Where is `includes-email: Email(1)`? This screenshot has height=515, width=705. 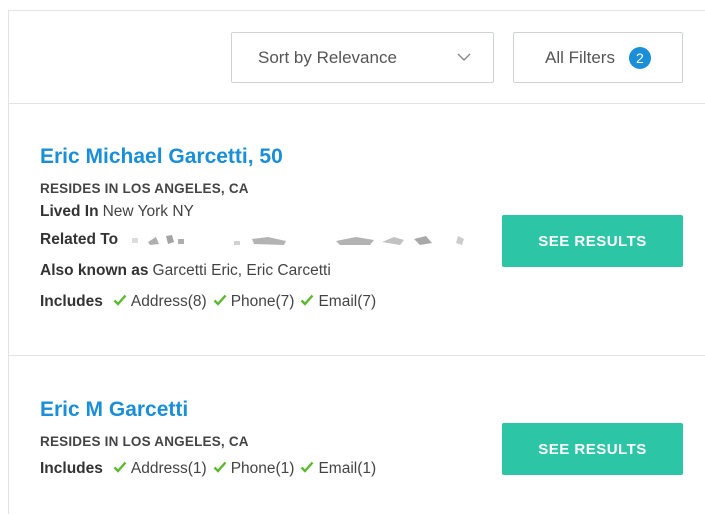
includes-email: Email(1) is located at coordinates (347, 468).